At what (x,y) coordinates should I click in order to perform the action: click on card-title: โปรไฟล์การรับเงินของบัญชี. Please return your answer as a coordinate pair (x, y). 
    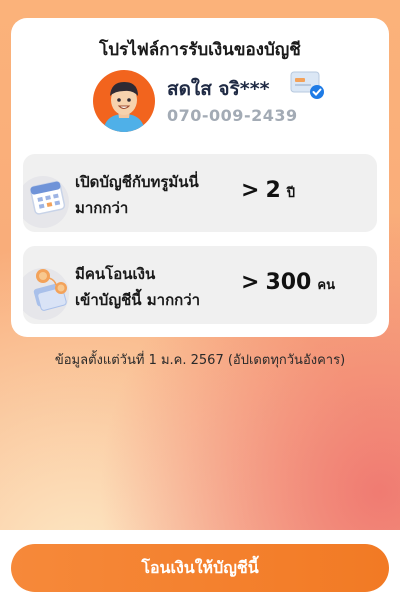
    Looking at the image, I should click on (200, 50).